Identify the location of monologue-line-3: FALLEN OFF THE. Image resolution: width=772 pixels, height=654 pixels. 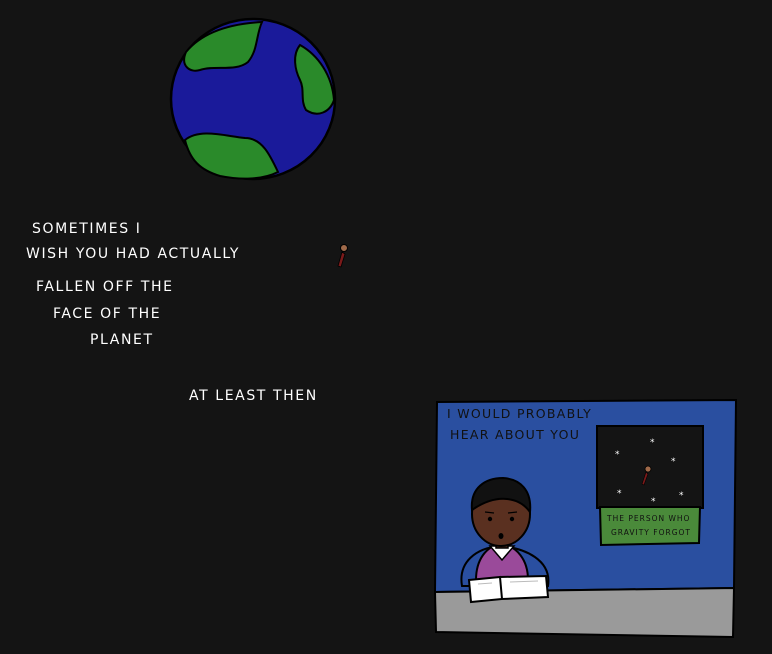
(105, 287).